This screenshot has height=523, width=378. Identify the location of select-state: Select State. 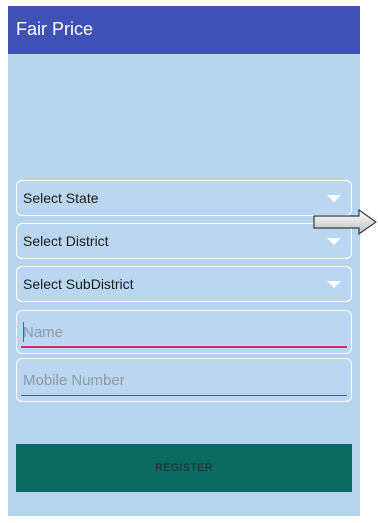
(184, 198).